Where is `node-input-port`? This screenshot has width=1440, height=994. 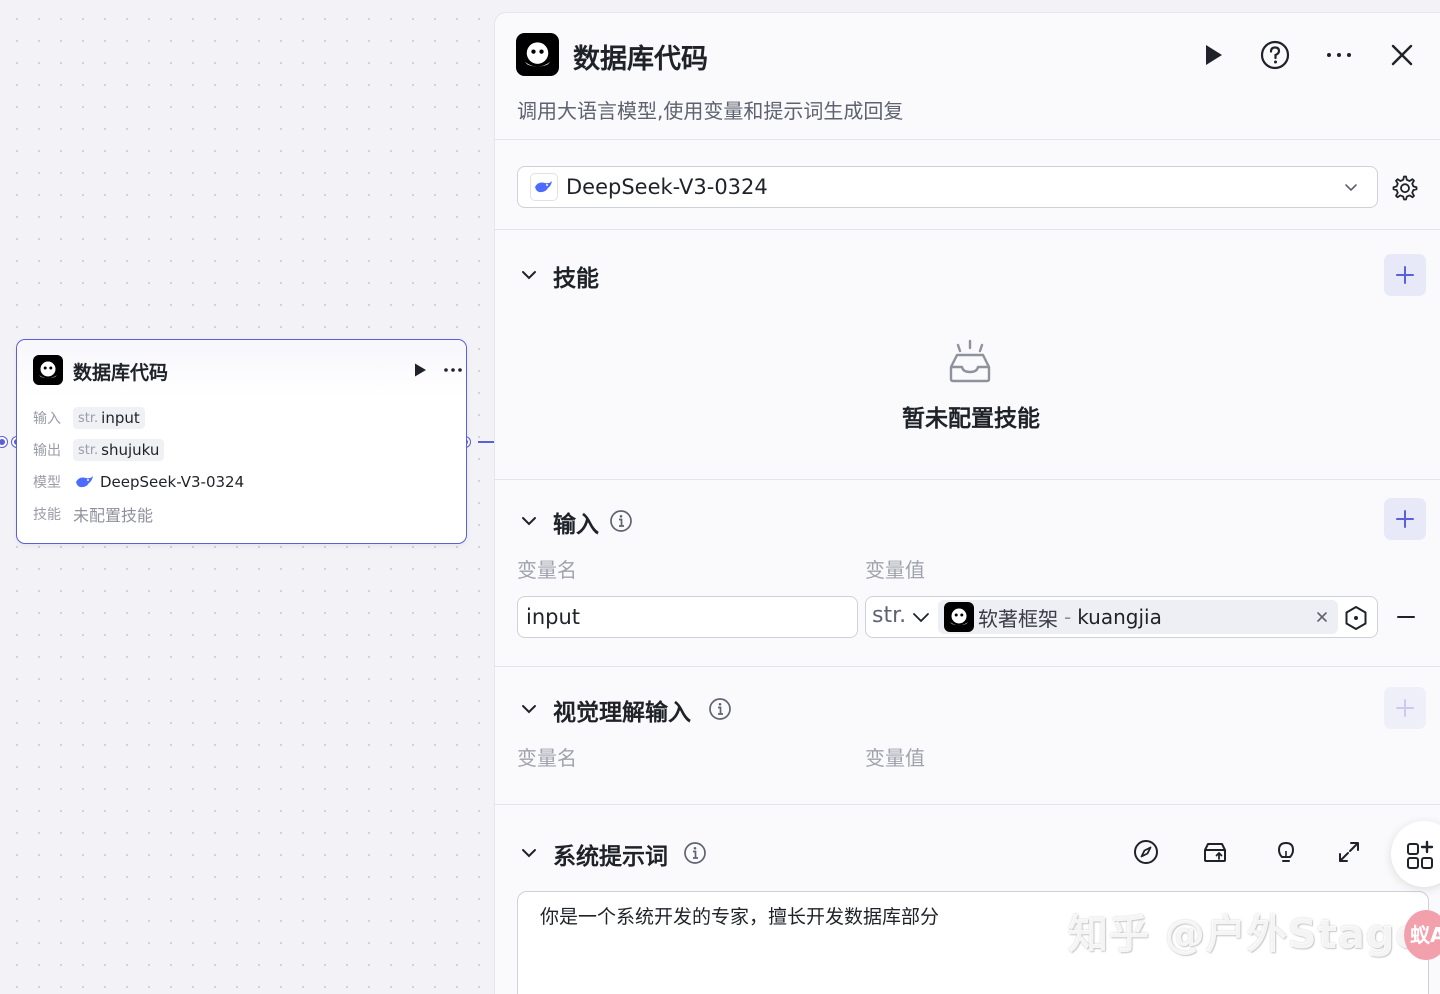
node-input-port is located at coordinates (3, 442).